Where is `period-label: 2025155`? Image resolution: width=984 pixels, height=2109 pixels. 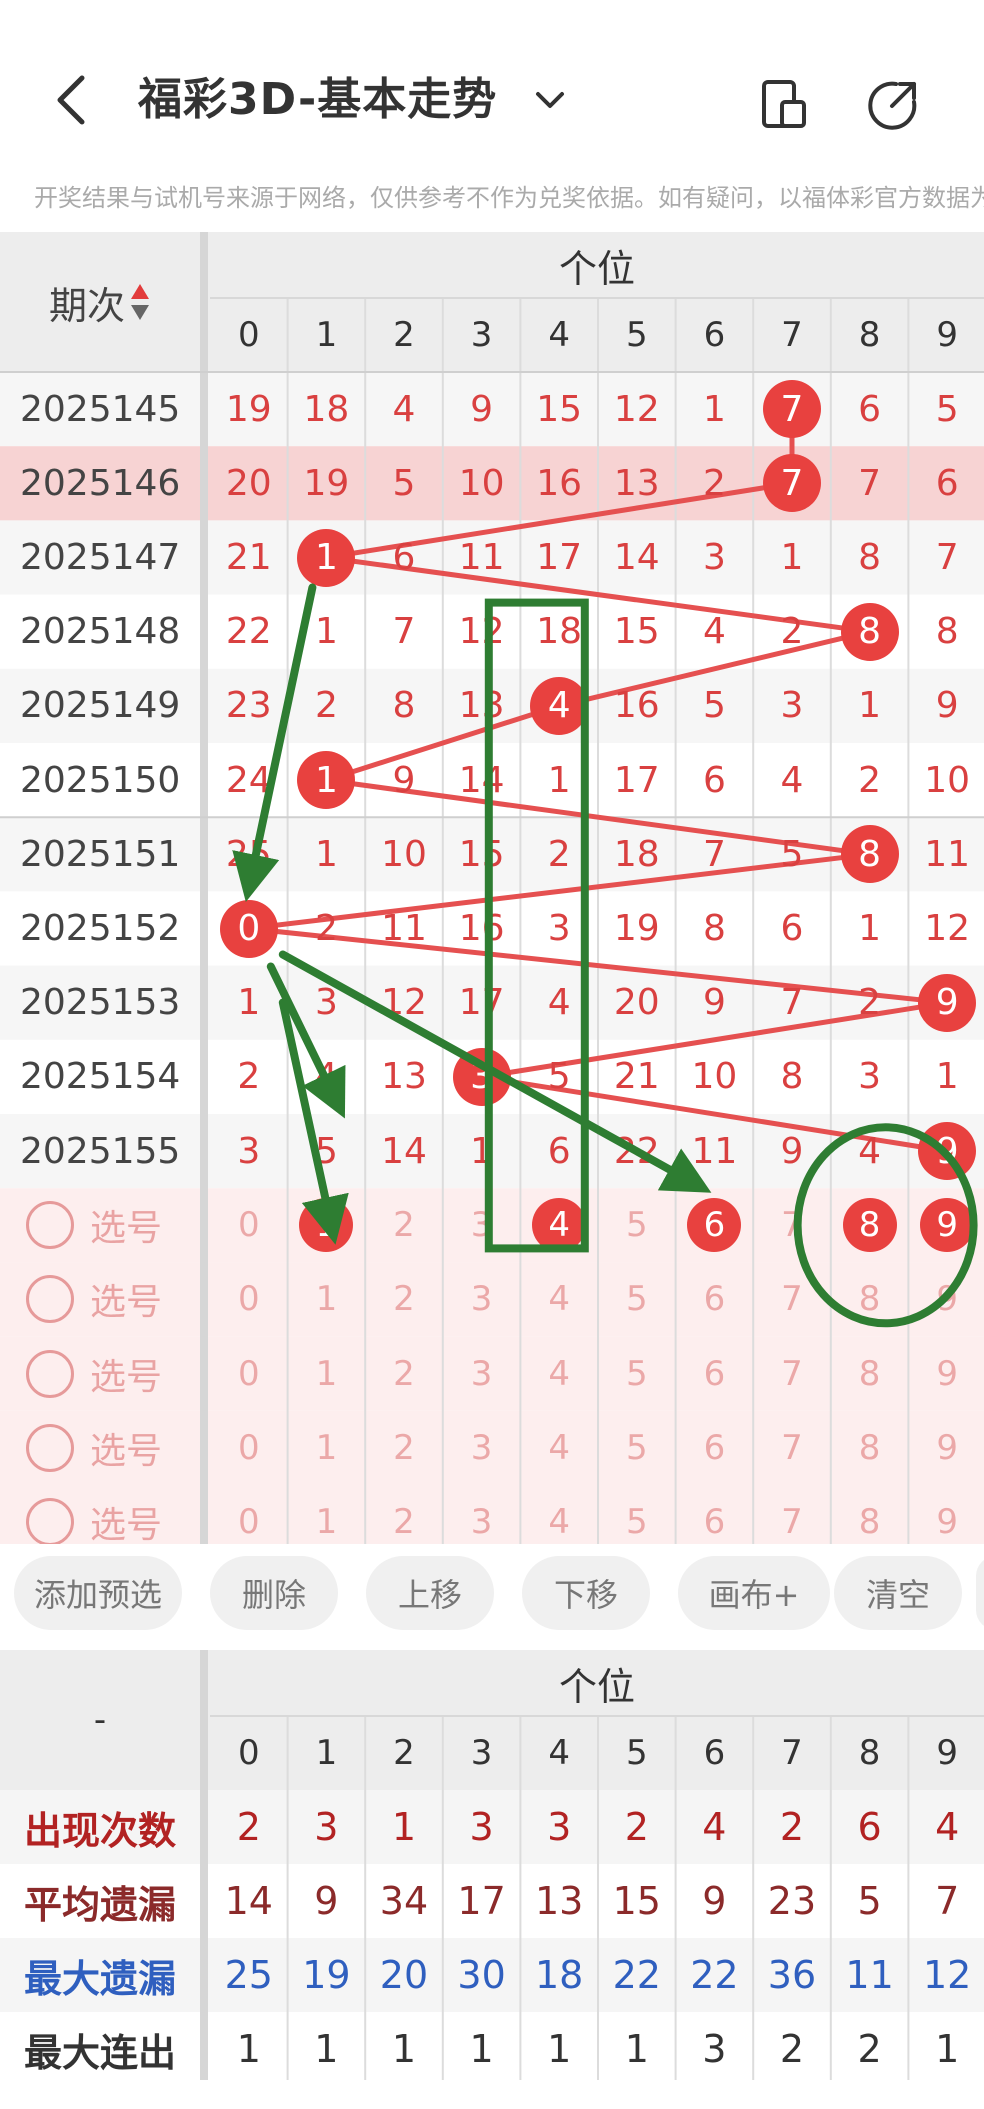
period-label: 2025155 is located at coordinates (100, 1151).